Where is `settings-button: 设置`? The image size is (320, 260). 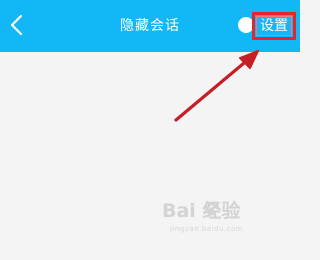
settings-button: 设置 is located at coordinates (274, 26).